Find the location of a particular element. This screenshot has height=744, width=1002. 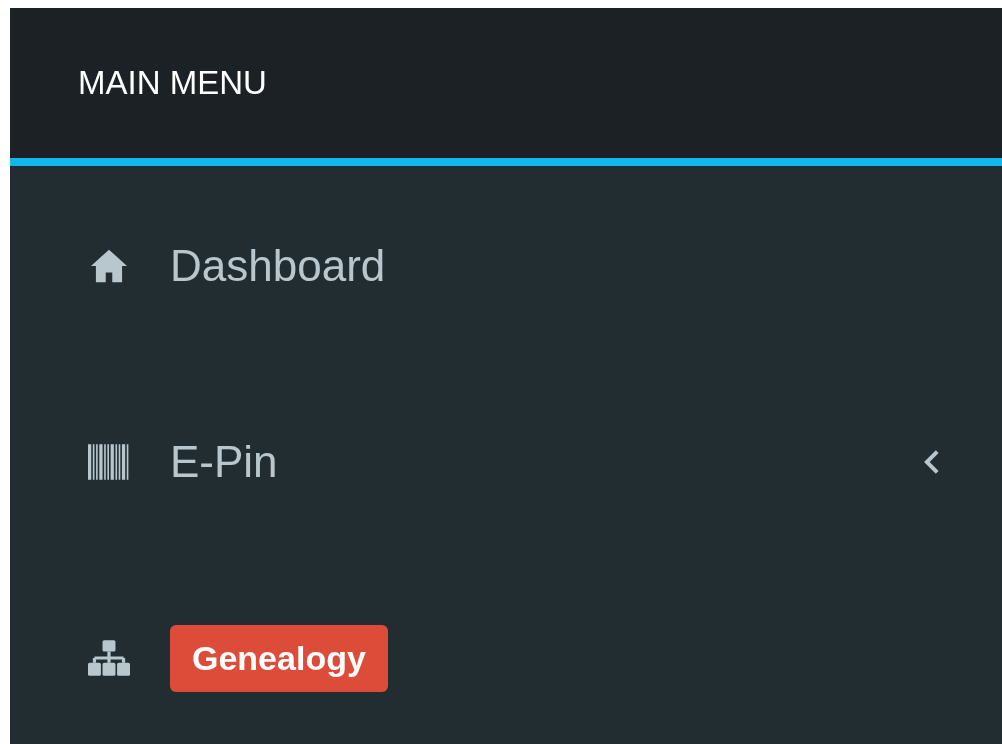

menu-badge: Genealogy is located at coordinates (279, 658).